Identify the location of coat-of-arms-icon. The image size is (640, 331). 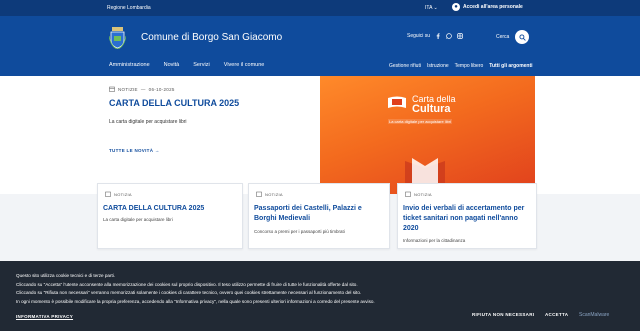
(117, 38).